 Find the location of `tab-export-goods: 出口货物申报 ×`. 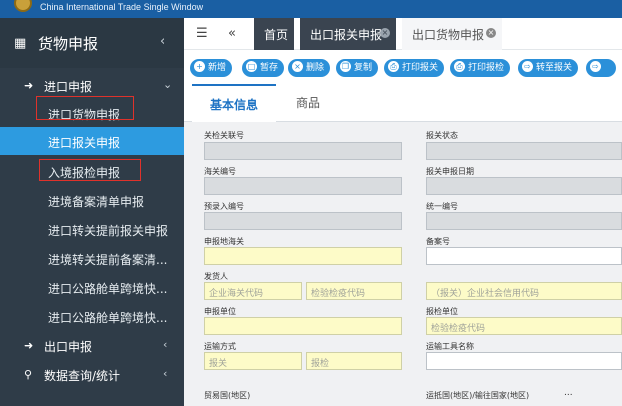

tab-export-goods: 出口货物申报 × is located at coordinates (452, 34).